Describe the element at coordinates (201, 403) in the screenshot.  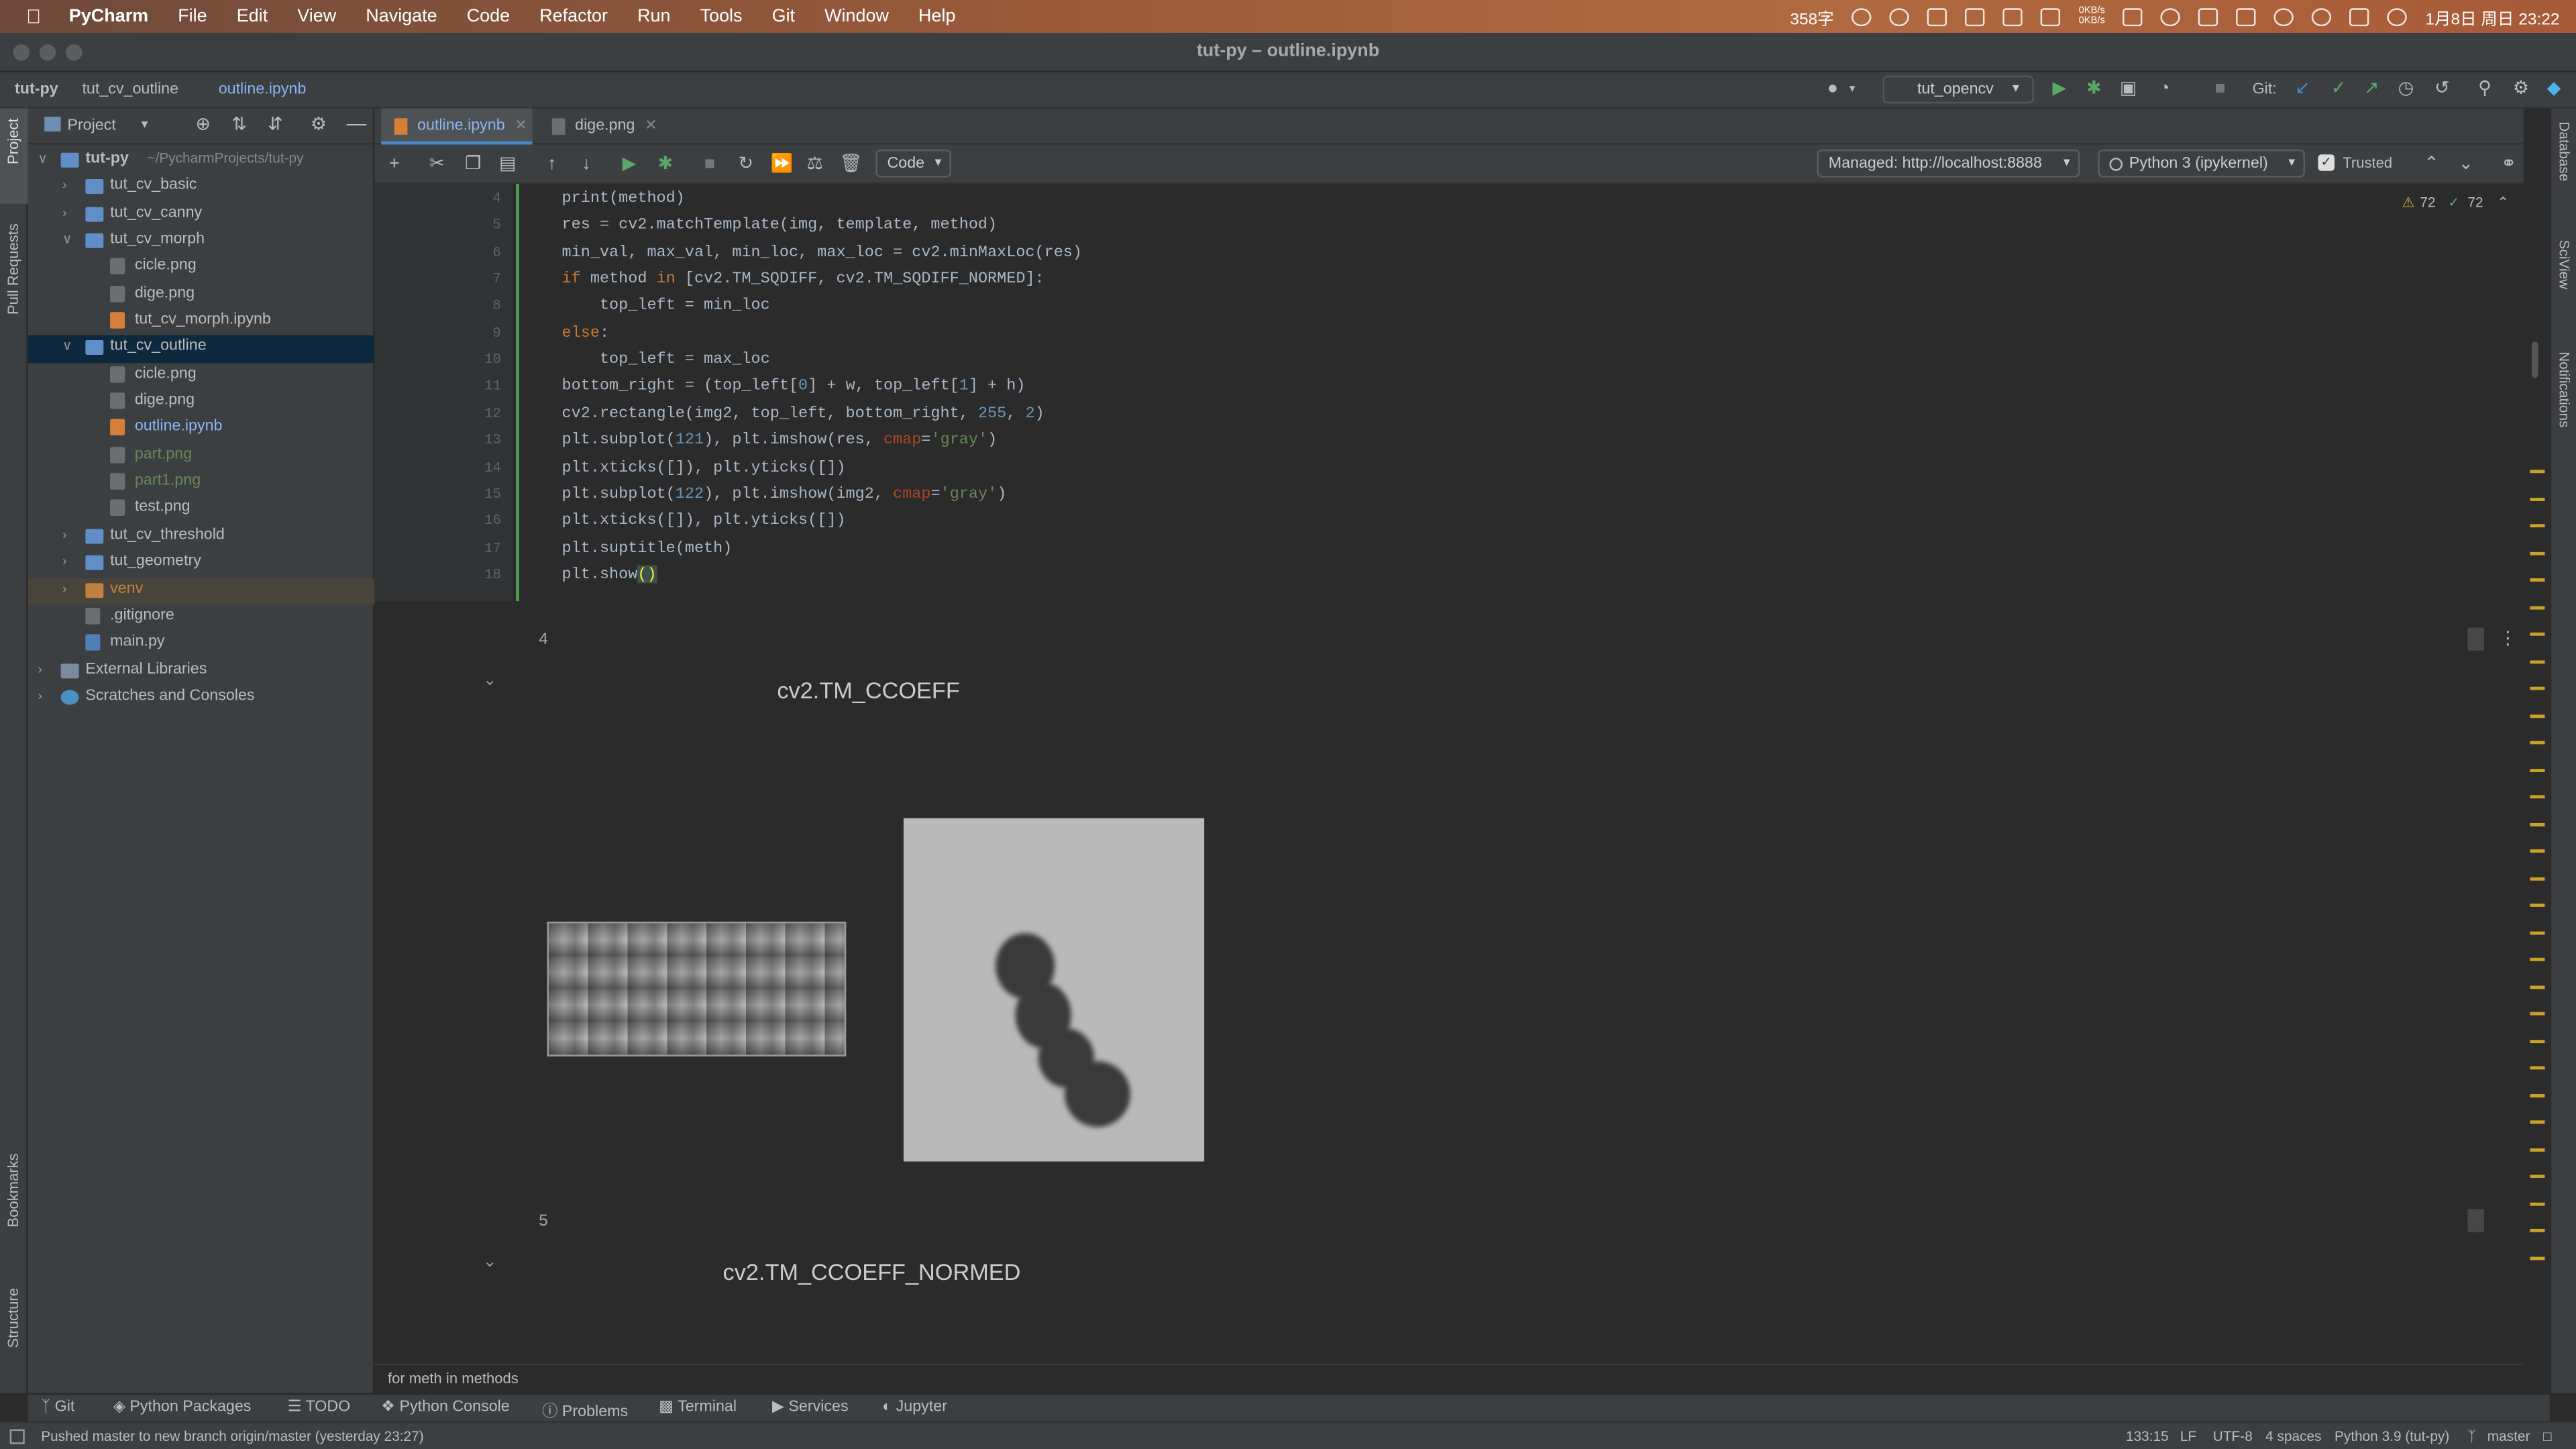
I see `tree-item: dige.png` at that location.